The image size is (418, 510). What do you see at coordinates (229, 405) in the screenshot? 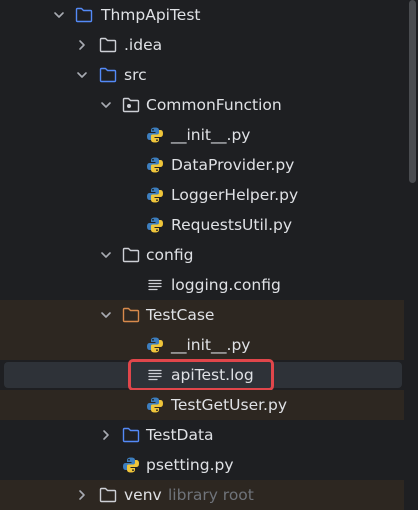
I see `tree-item-label: TestGetUser.py` at bounding box center [229, 405].